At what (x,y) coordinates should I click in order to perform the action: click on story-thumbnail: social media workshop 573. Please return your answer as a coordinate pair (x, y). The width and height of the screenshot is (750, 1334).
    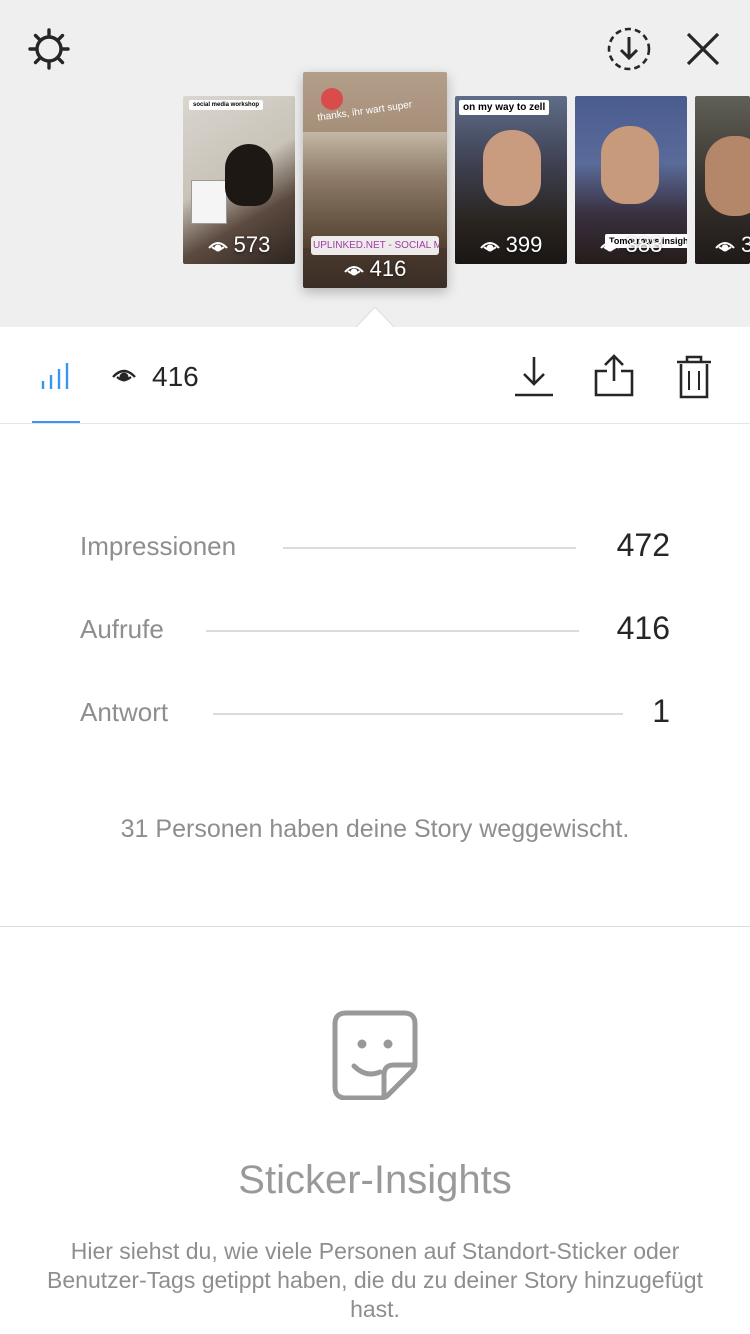
    Looking at the image, I should click on (239, 180).